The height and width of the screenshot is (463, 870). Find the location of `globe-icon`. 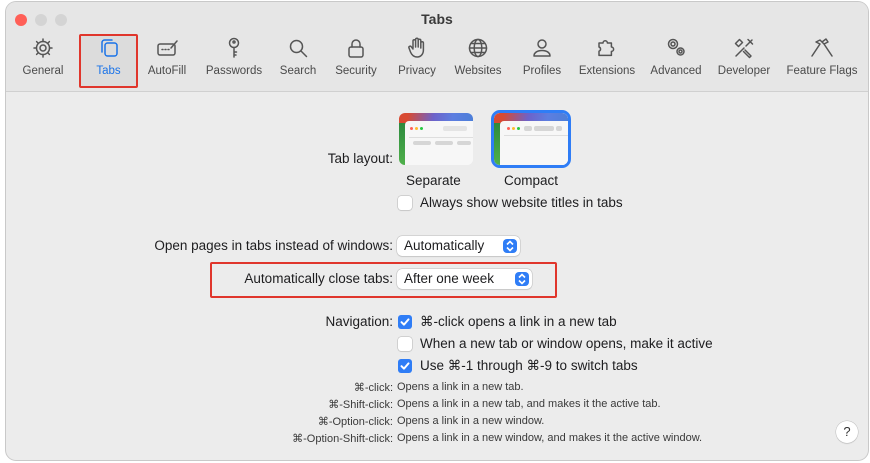

globe-icon is located at coordinates (478, 48).